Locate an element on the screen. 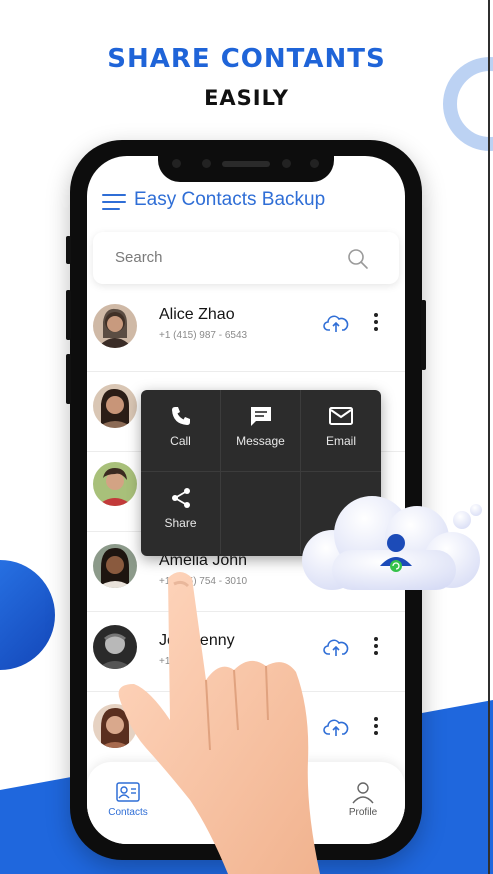 This screenshot has width=493, height=874. message-action: Message is located at coordinates (261, 431).